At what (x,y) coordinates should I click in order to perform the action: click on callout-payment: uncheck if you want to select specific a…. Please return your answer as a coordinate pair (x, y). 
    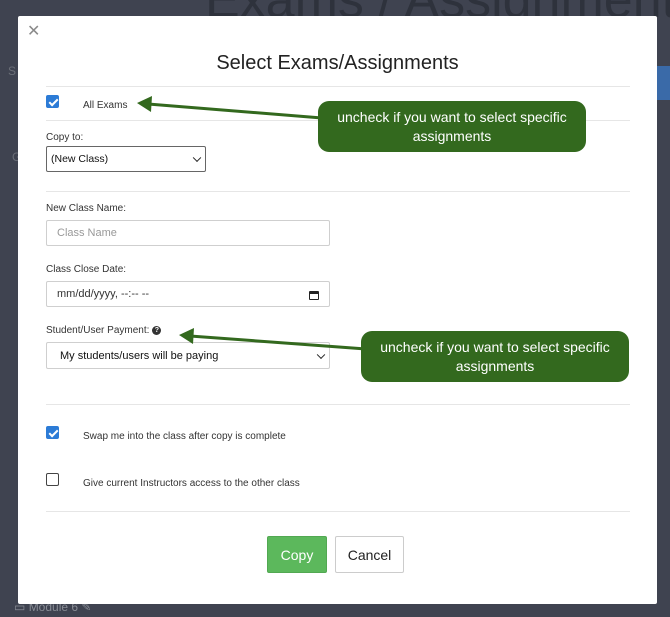
    Looking at the image, I should click on (495, 356).